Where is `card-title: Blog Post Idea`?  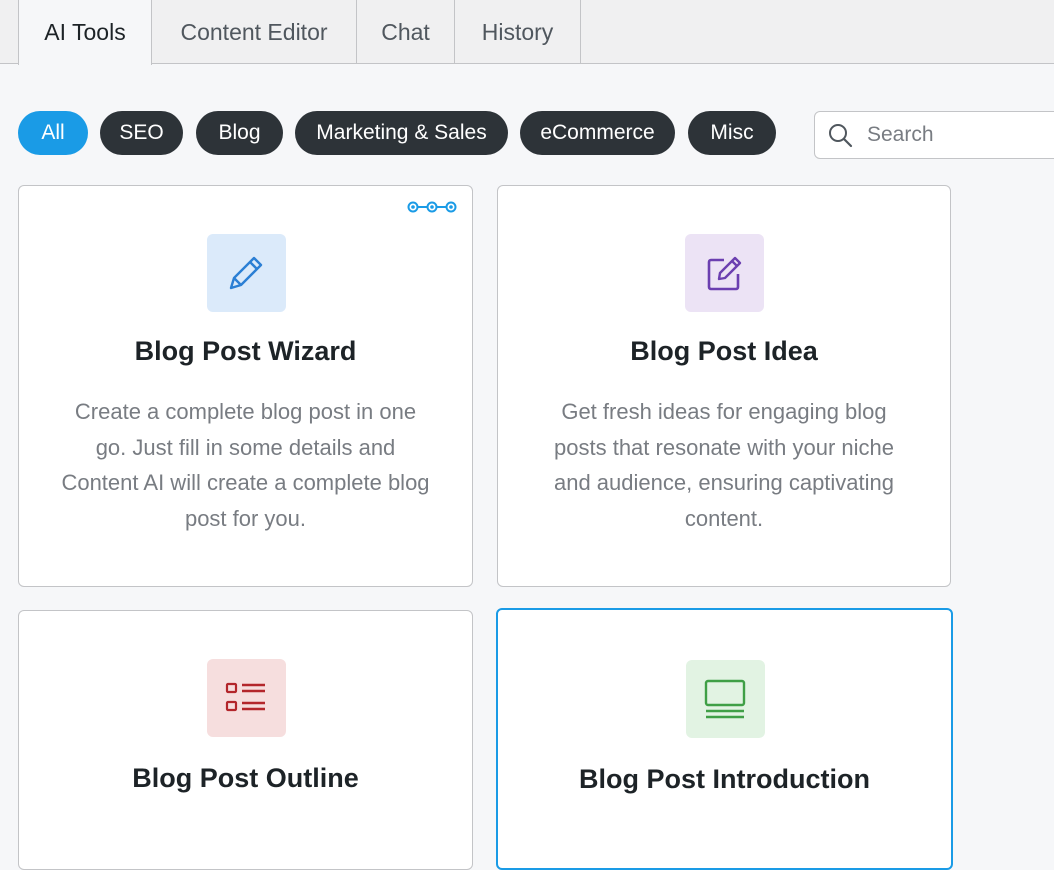
card-title: Blog Post Idea is located at coordinates (724, 351).